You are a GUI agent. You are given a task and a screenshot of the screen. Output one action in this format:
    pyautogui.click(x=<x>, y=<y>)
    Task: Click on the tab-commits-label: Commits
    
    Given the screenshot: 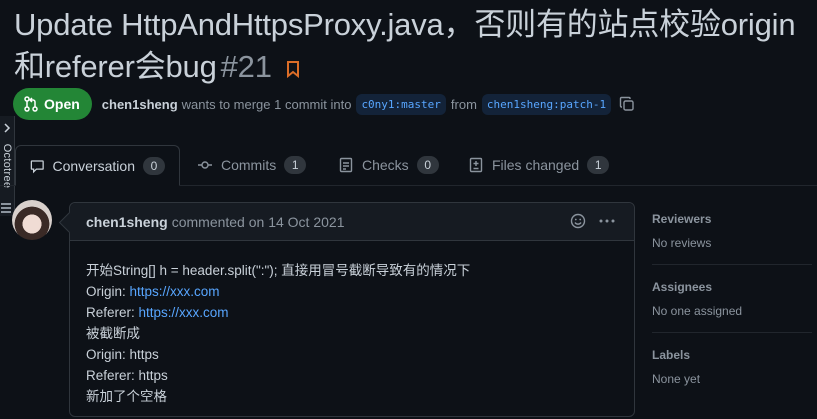 What is the action you would take?
    pyautogui.click(x=249, y=165)
    